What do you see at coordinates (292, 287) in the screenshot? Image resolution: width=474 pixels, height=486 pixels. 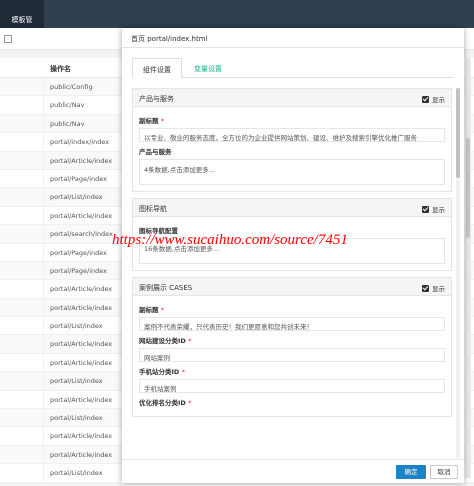 I see `section-header: 案例展示 CASES 显示` at bounding box center [292, 287].